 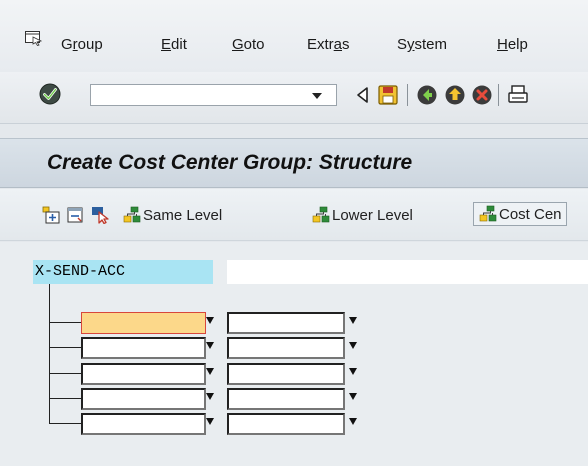 I want to click on ok-check-icon, so click(x=50, y=94).